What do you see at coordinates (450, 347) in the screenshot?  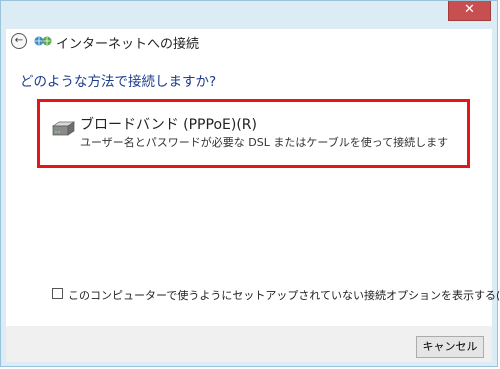 I see `cancel-button: キャンセル` at bounding box center [450, 347].